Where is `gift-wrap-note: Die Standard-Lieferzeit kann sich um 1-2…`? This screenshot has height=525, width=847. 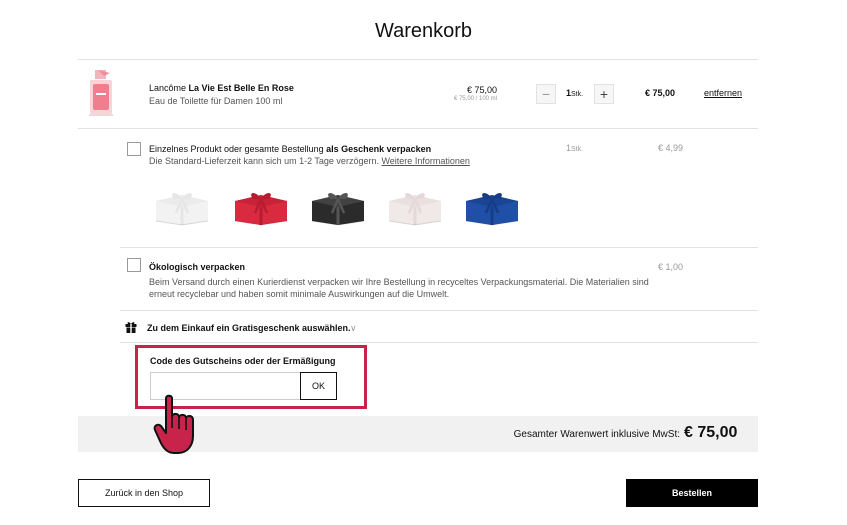 gift-wrap-note: Die Standard-Lieferzeit kann sich um 1-2… is located at coordinates (309, 161).